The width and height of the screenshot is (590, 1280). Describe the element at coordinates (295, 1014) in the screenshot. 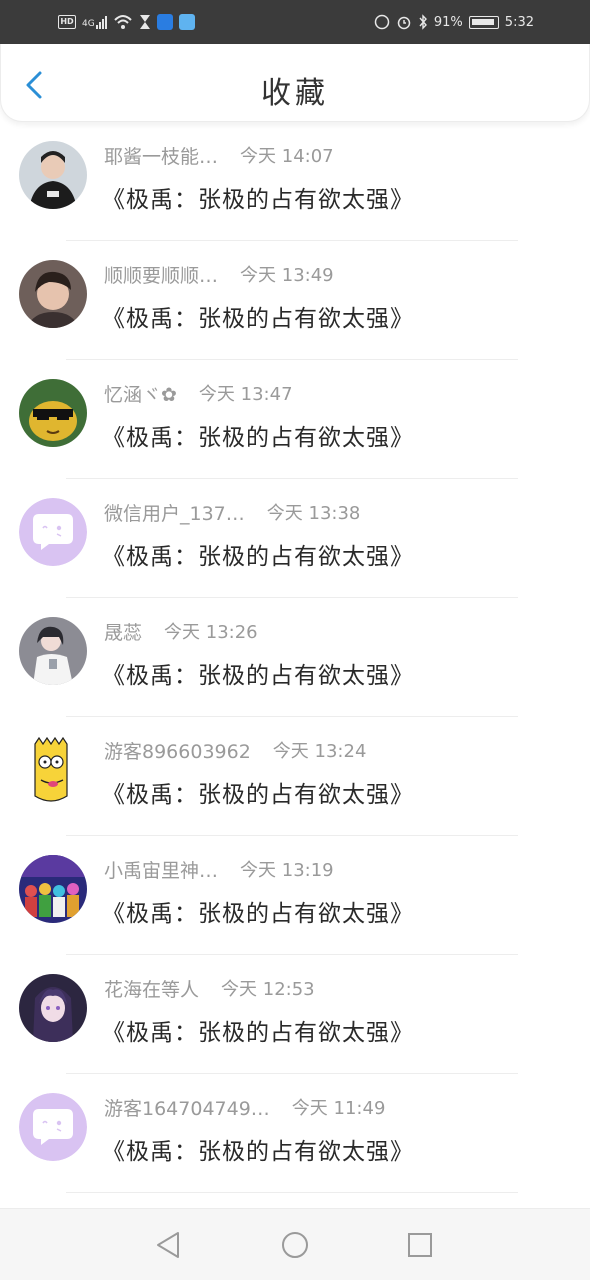

I see `list-item: 花海在等人 今天 12:53 《极禹：张极的占有欲太强》` at that location.